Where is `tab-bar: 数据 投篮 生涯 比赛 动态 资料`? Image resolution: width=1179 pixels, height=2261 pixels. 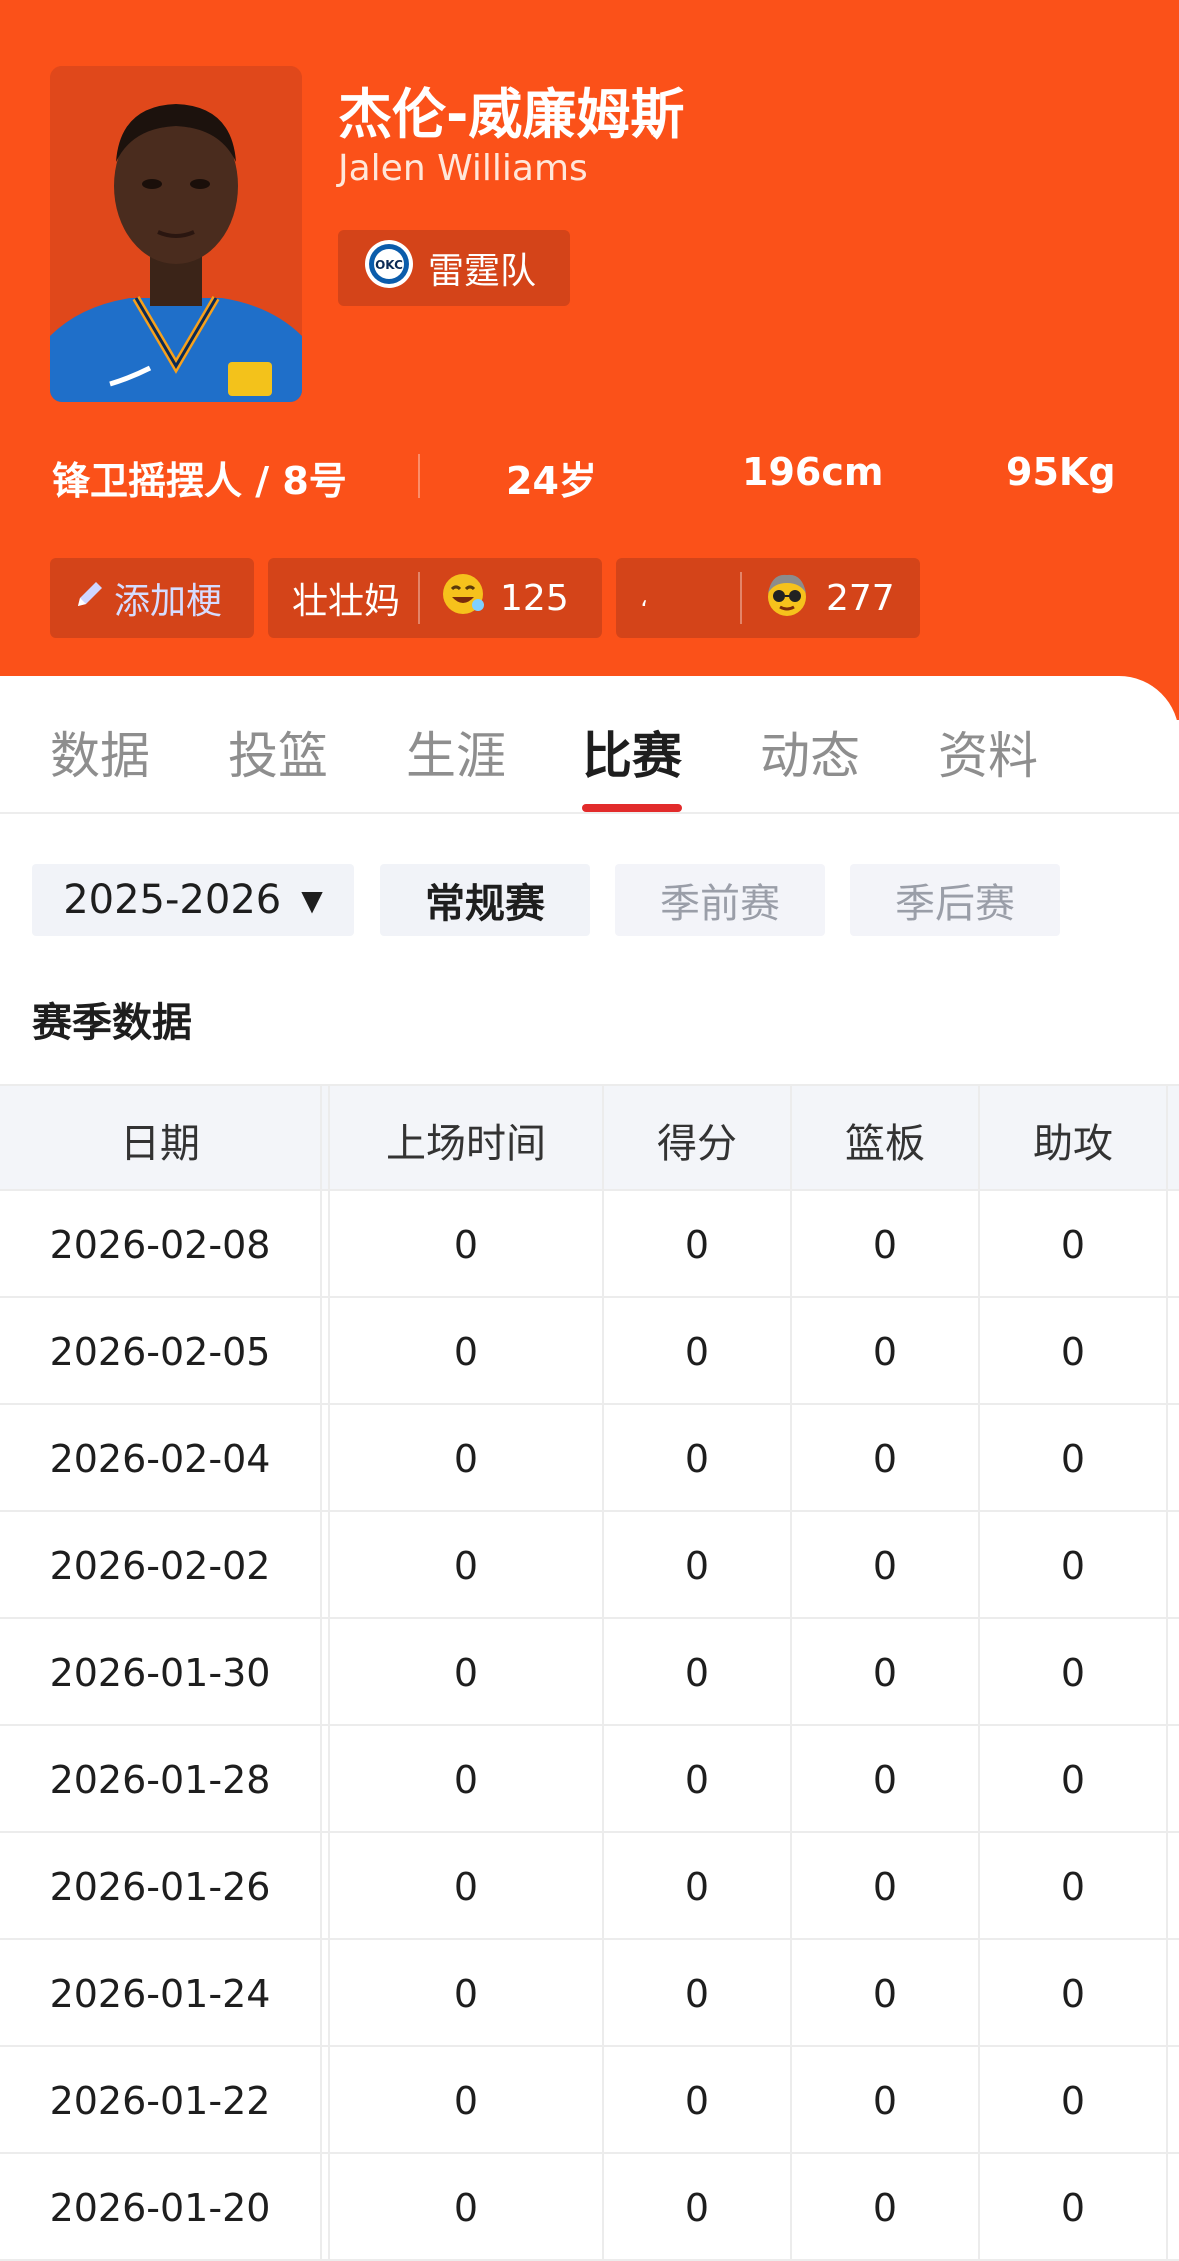
tab-bar: 数据 投篮 生涯 比赛 动态 资料 is located at coordinates (589, 745).